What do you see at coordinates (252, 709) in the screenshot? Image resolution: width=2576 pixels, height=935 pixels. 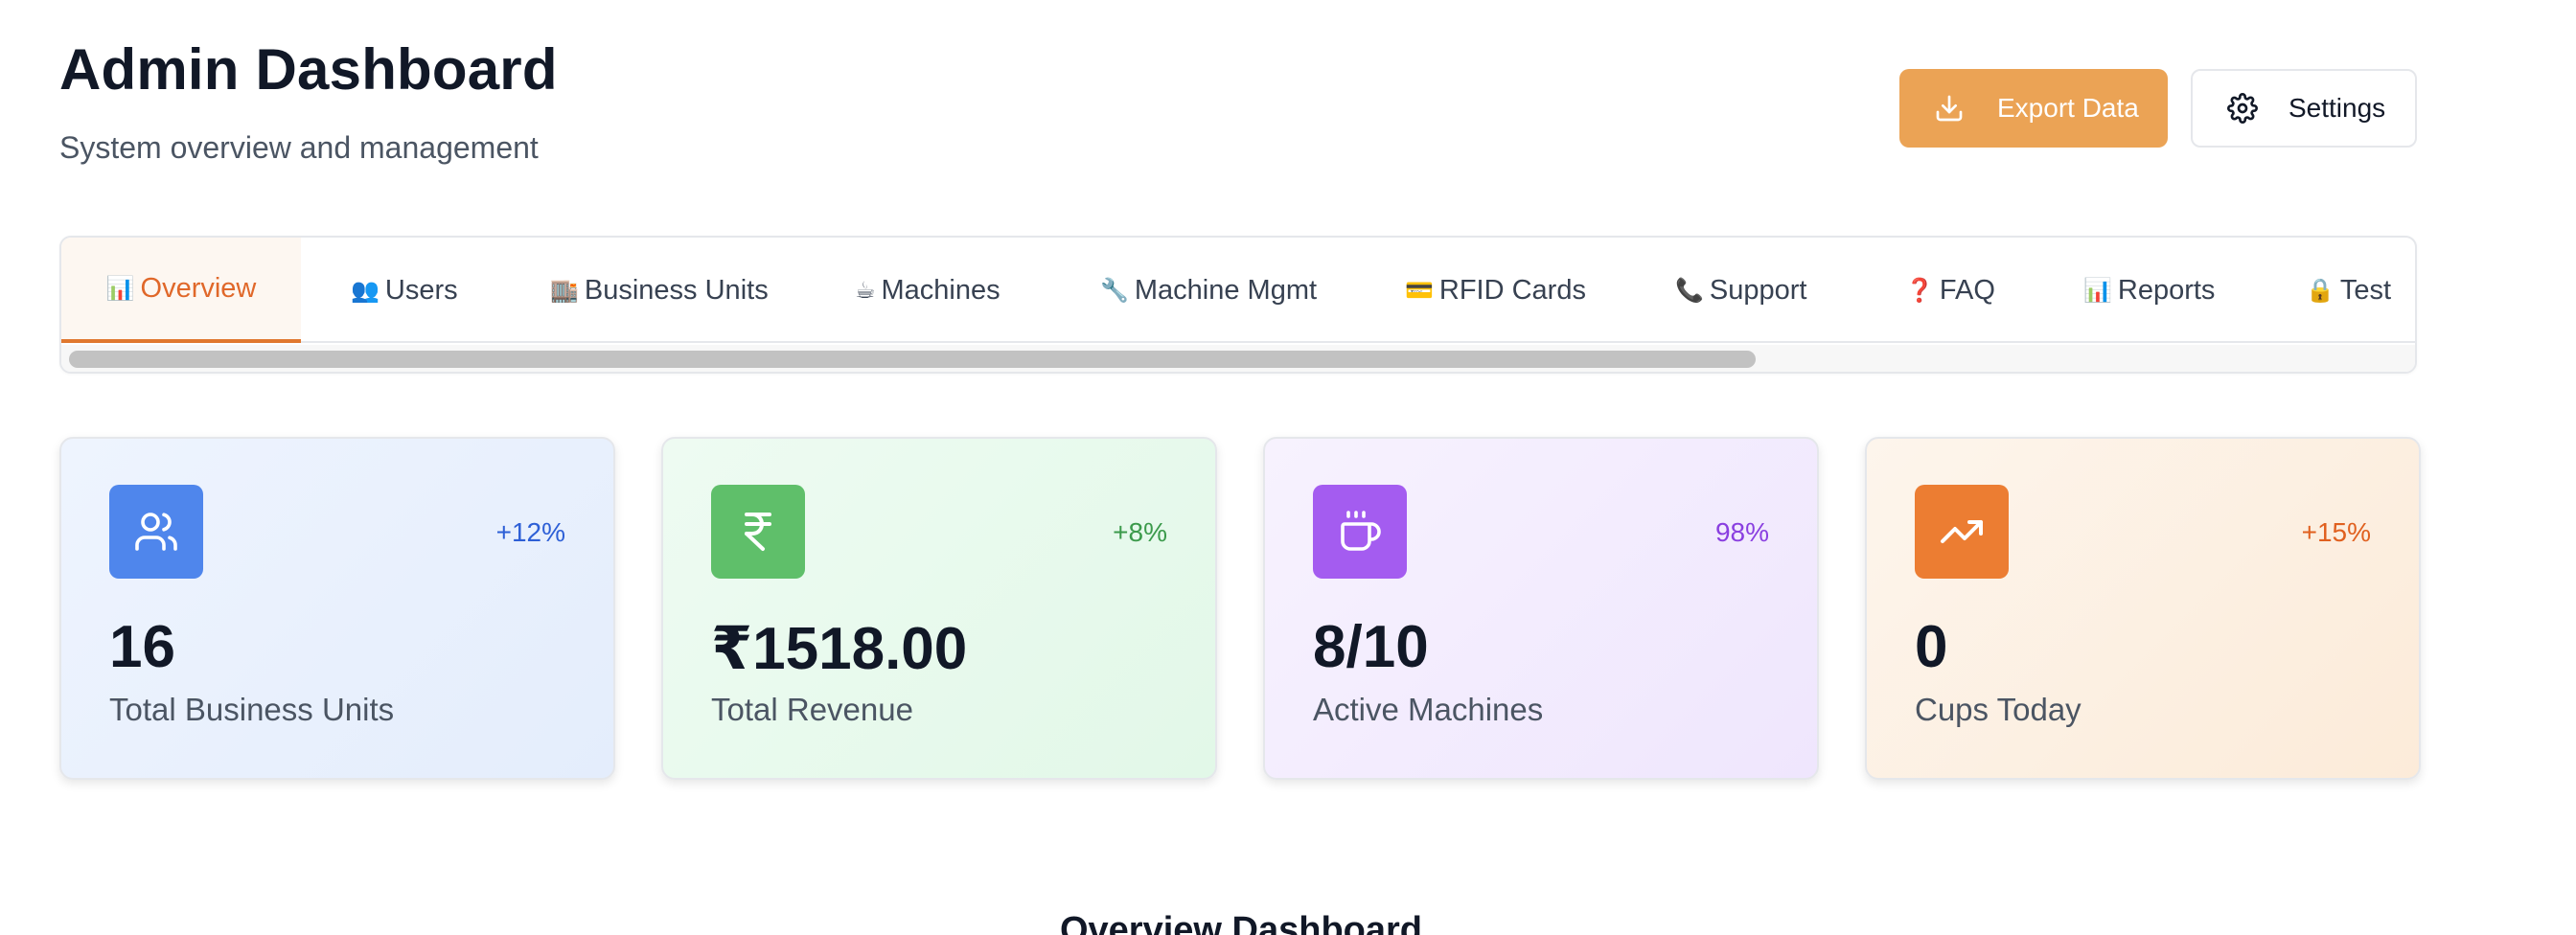 I see `stat-label: Total Business Units` at bounding box center [252, 709].